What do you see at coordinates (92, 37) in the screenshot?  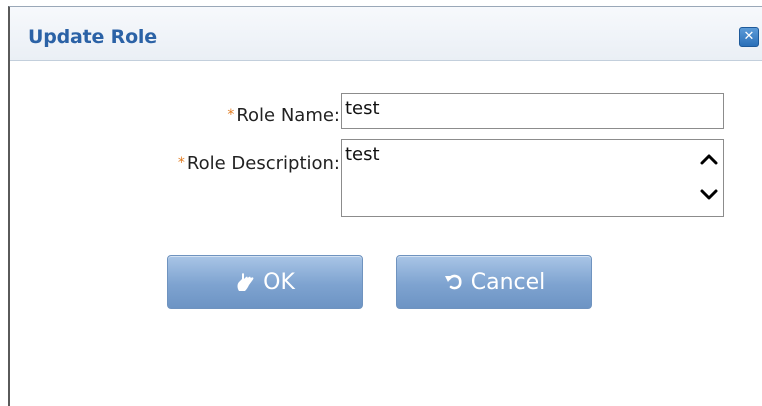 I see `dialog-title: Update Role` at bounding box center [92, 37].